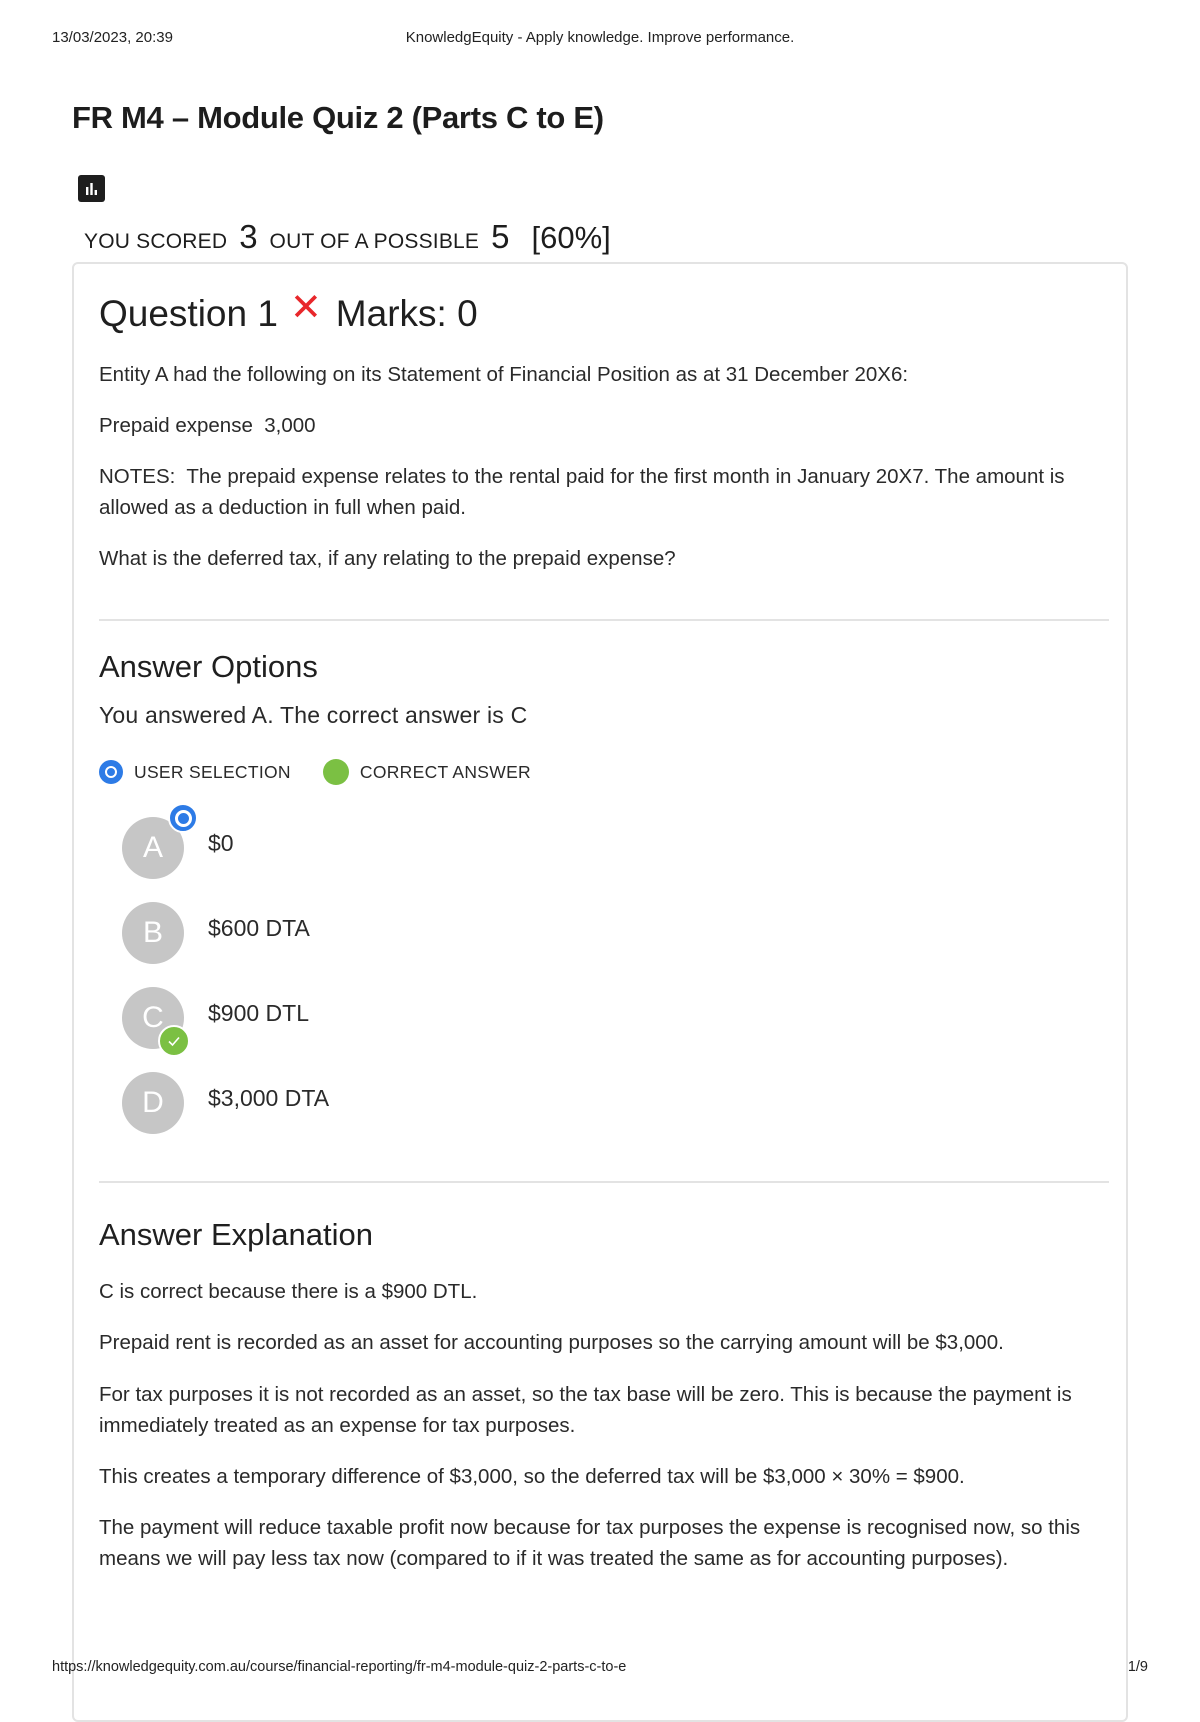  I want to click on question-header: Question 1 ✕ Marks: 0, so click(288, 311).